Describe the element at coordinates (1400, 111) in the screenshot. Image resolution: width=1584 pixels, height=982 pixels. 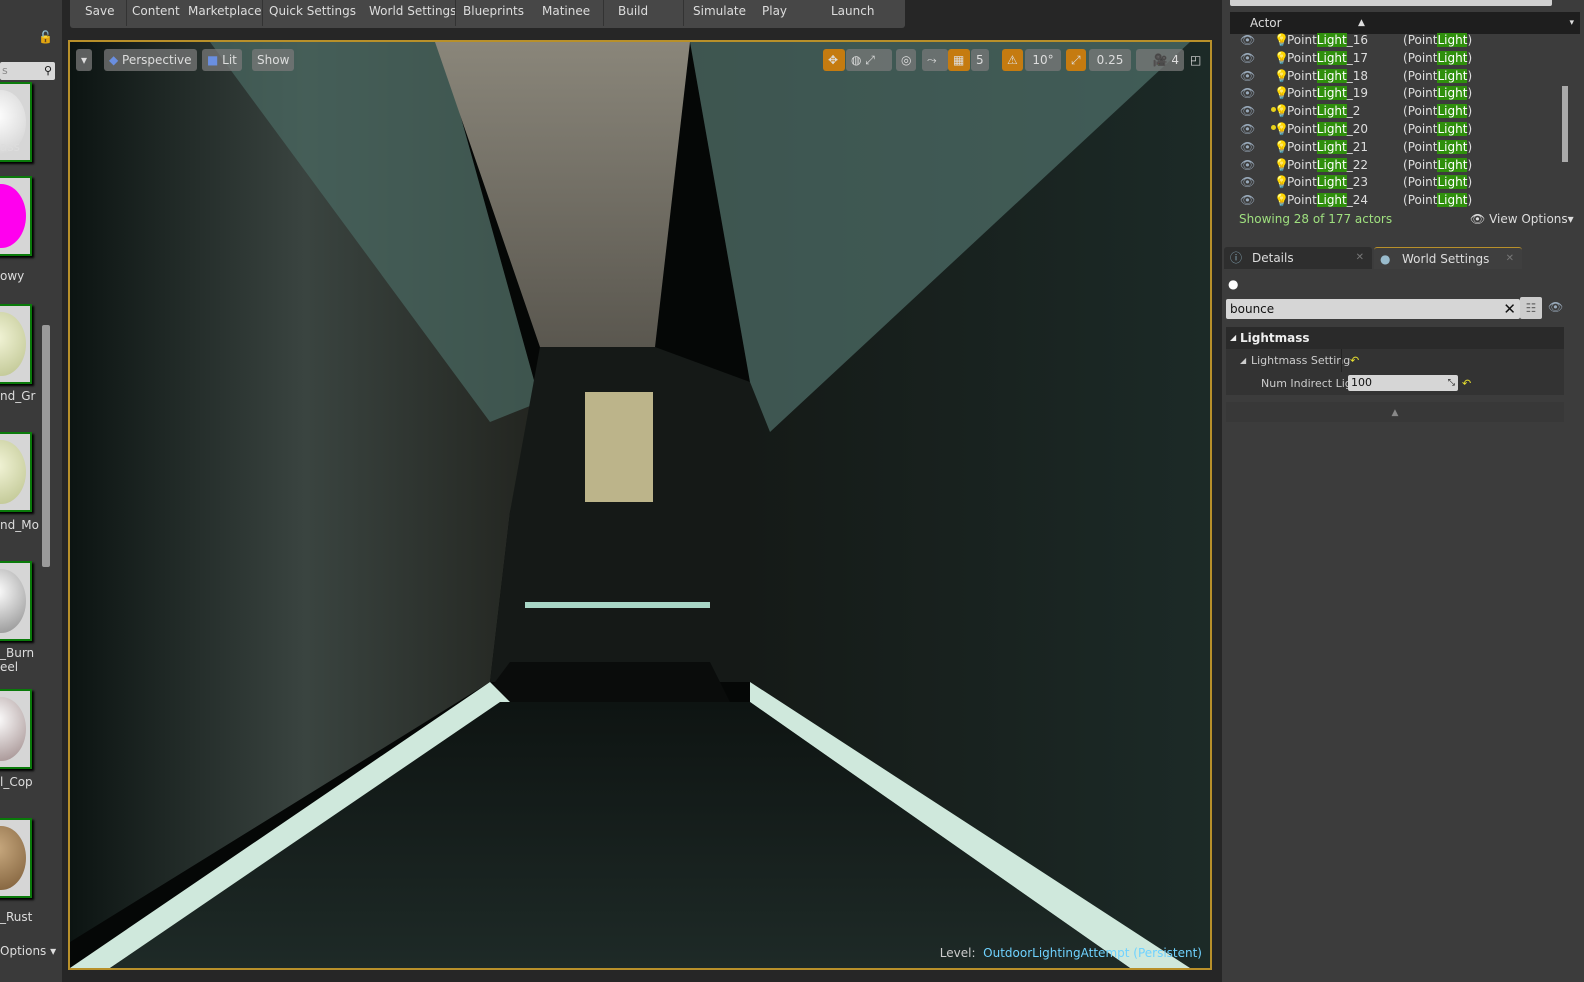
I see `outliner-row: 👁 💡 PointLight_2 (PointLight)` at that location.